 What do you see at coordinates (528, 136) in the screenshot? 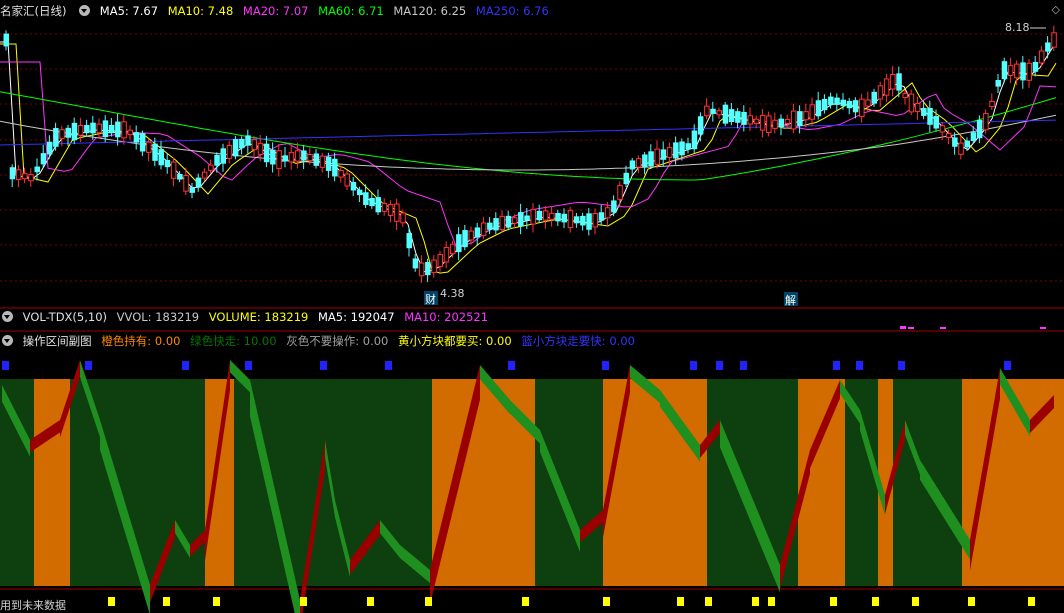
I see `ma60-line` at bounding box center [528, 136].